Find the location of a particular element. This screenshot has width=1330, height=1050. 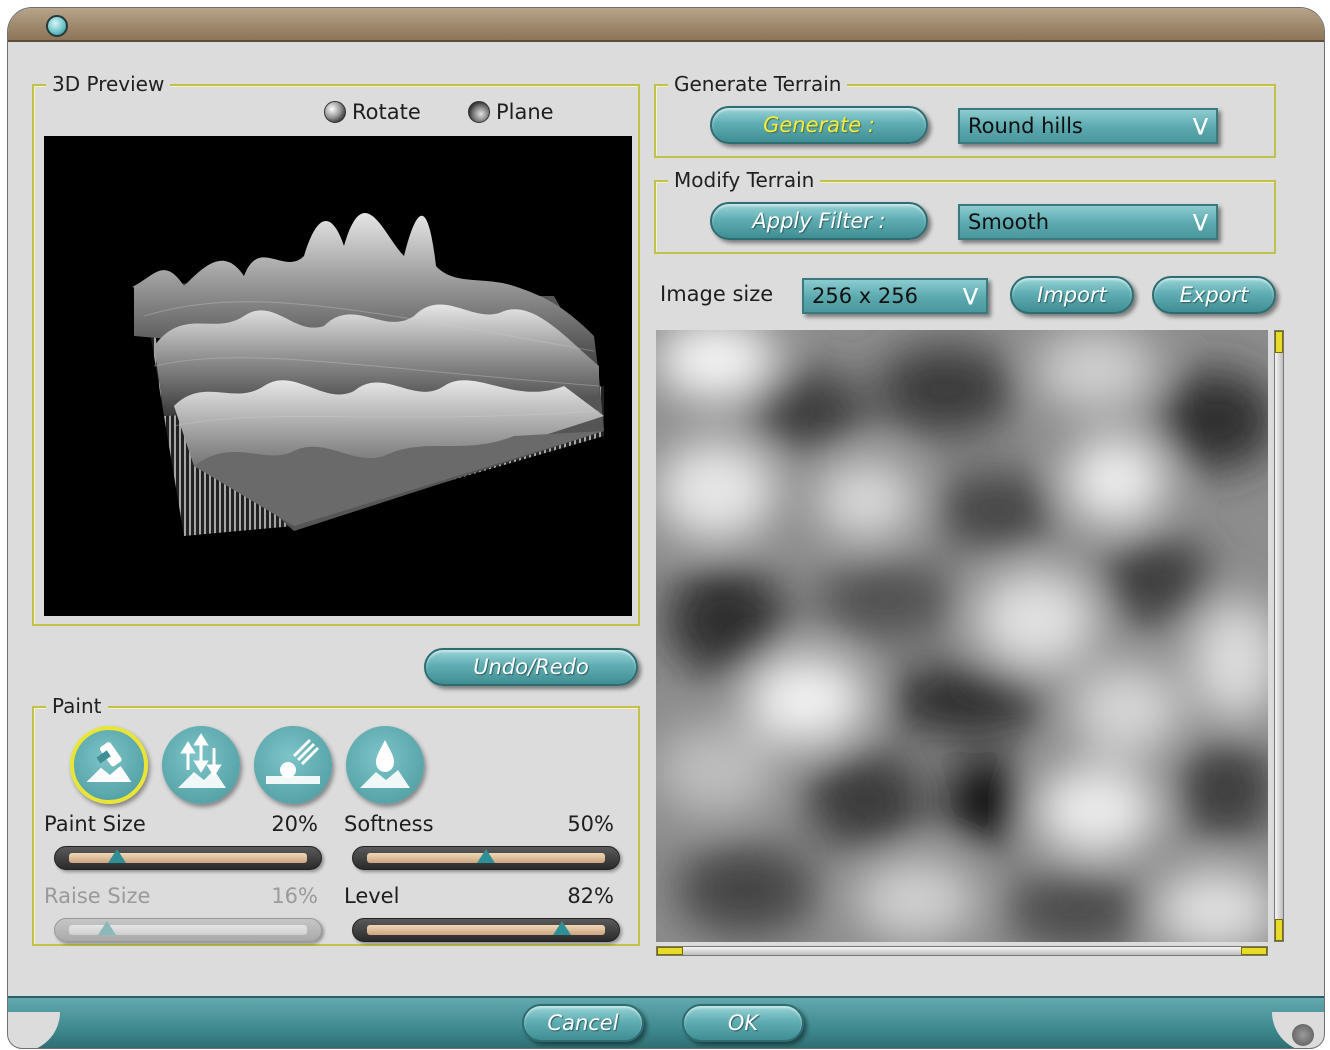

scroll-bottom-cap is located at coordinates (1279, 930).